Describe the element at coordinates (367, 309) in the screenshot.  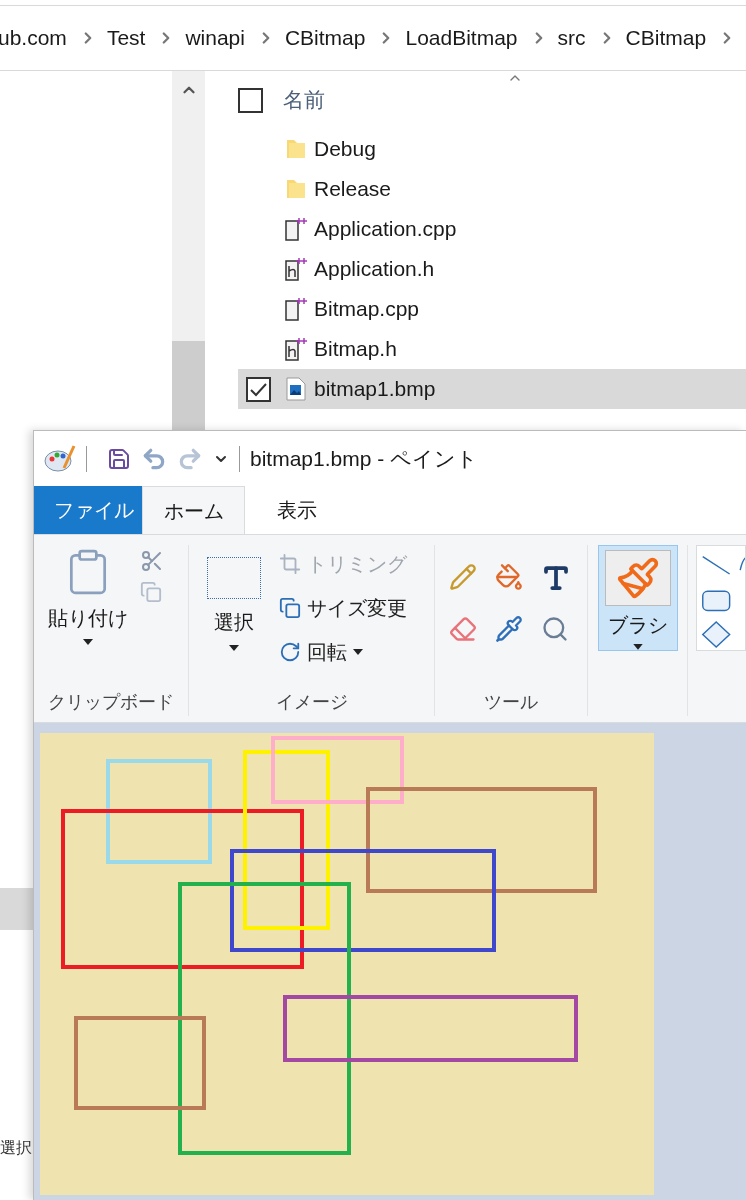
I see `file-name: Bitmap.cpp` at that location.